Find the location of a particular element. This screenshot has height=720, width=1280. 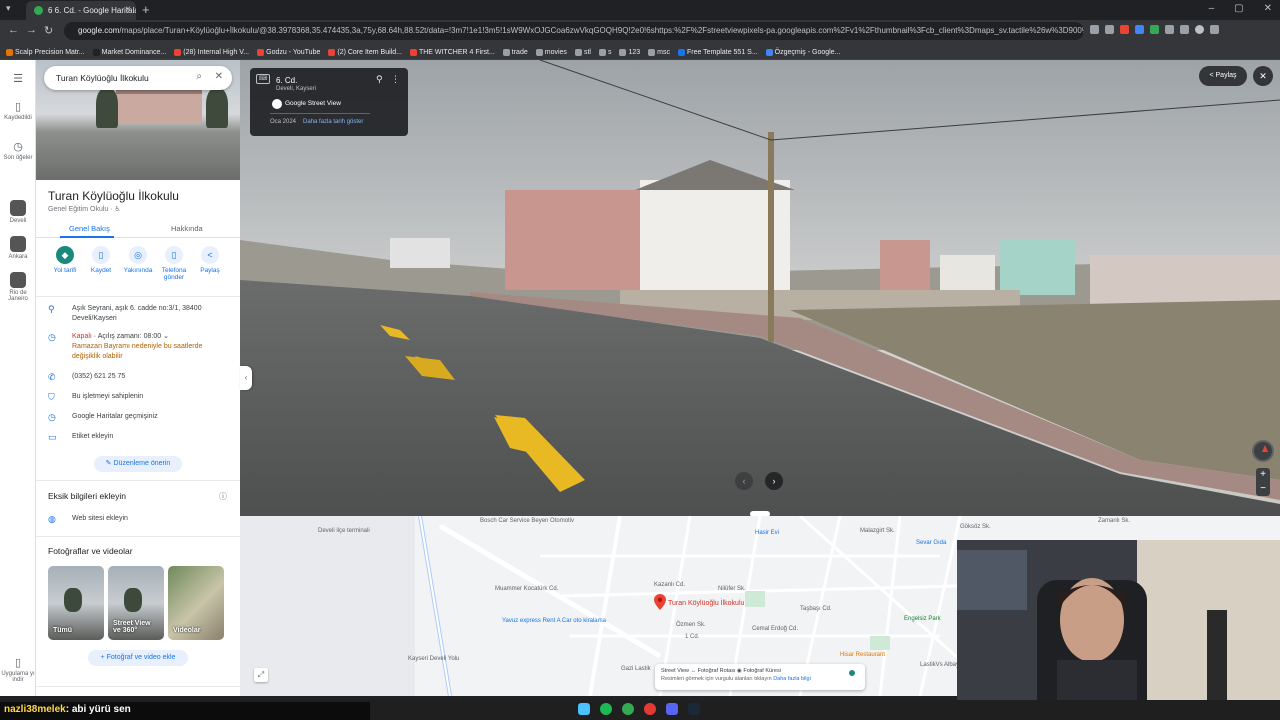

start-menu-icon is located at coordinates (584, 709).